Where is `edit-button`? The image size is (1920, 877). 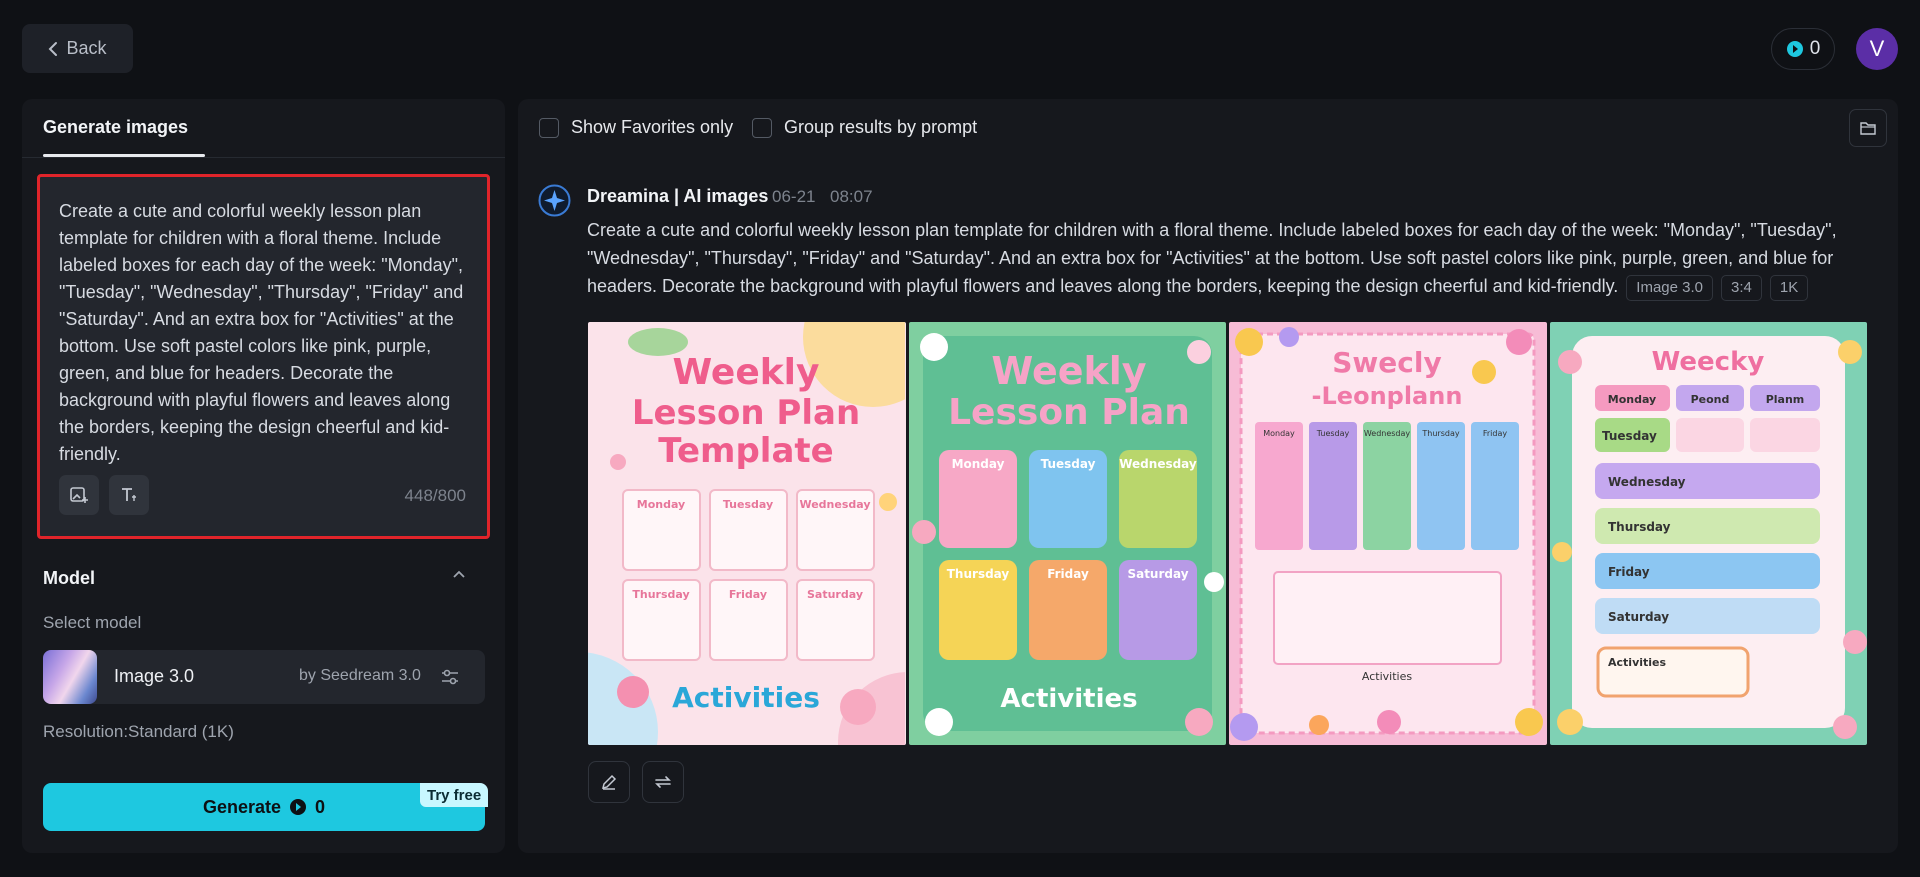
edit-button is located at coordinates (609, 782).